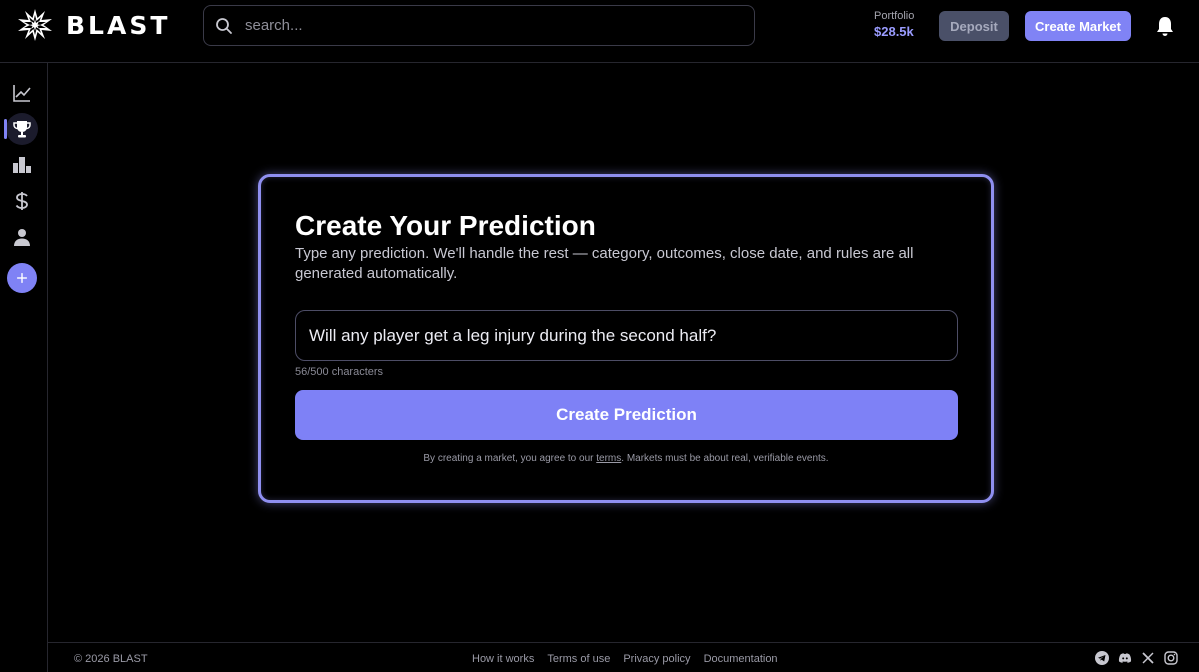  What do you see at coordinates (626, 415) in the screenshot?
I see `create-prediction-button: Create Prediction` at bounding box center [626, 415].